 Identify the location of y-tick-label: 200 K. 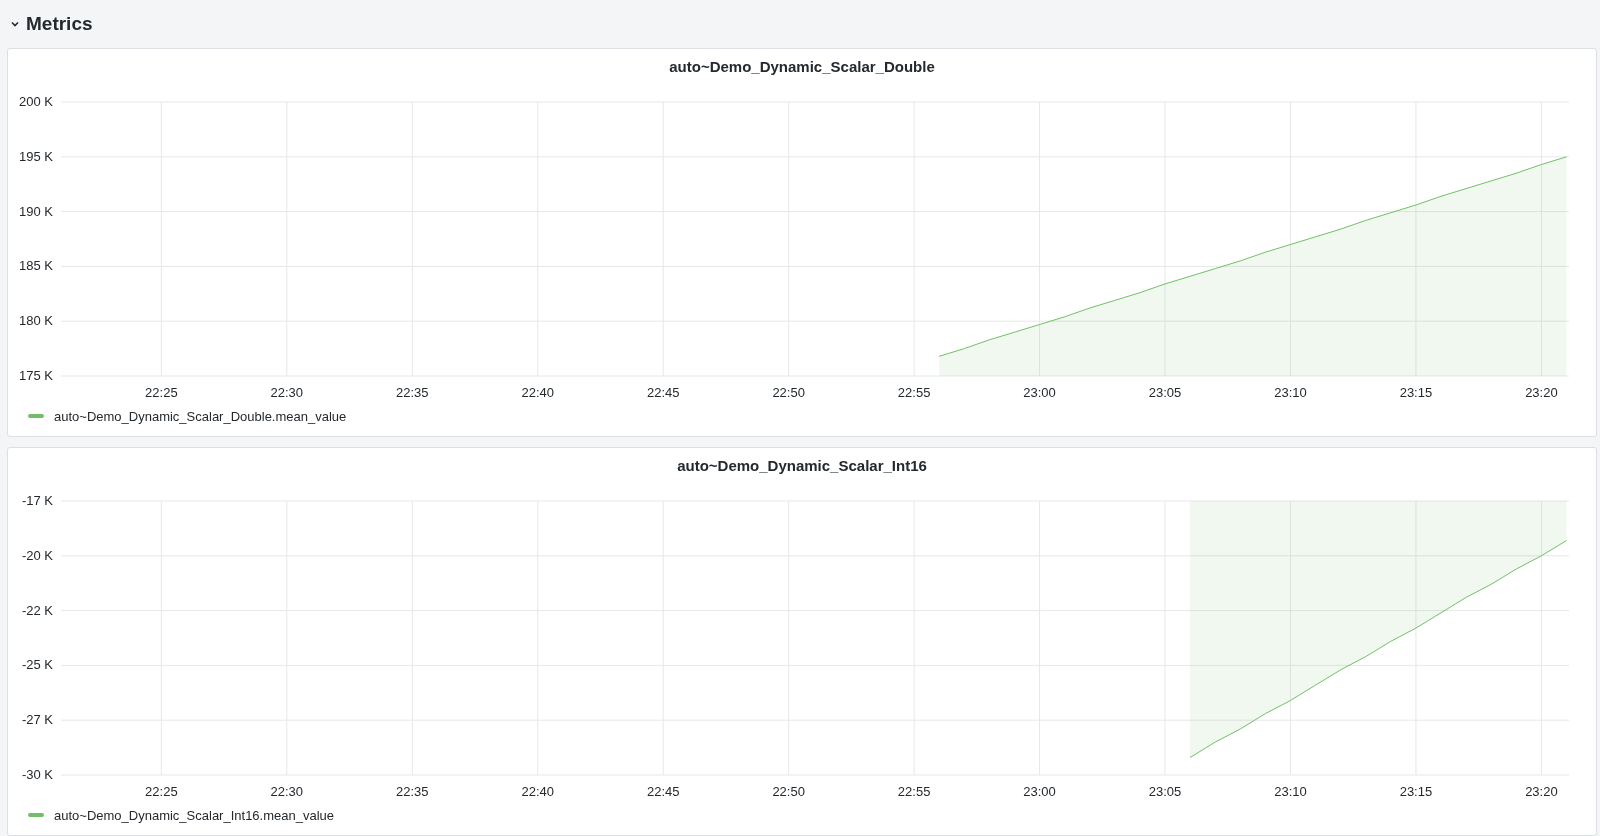
(36, 101).